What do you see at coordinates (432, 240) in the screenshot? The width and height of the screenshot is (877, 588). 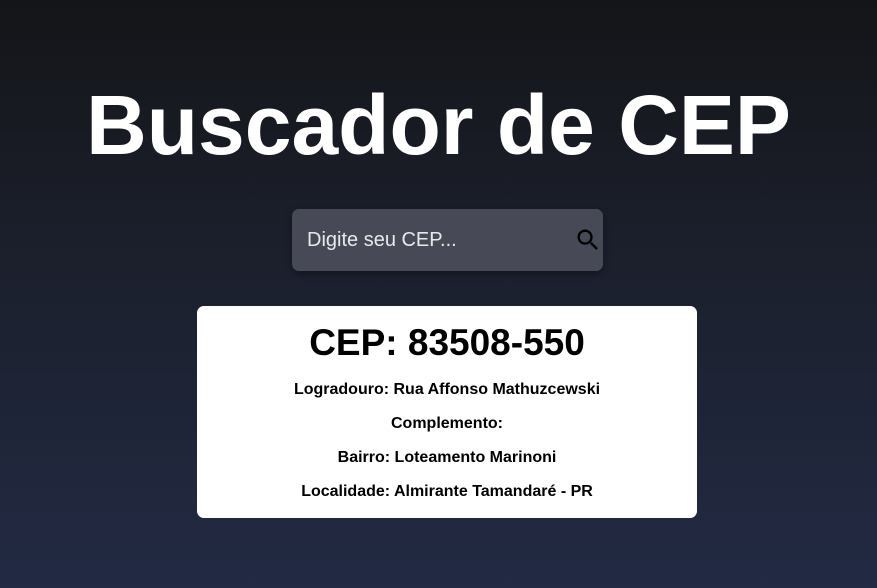 I see `cep-search-input` at bounding box center [432, 240].